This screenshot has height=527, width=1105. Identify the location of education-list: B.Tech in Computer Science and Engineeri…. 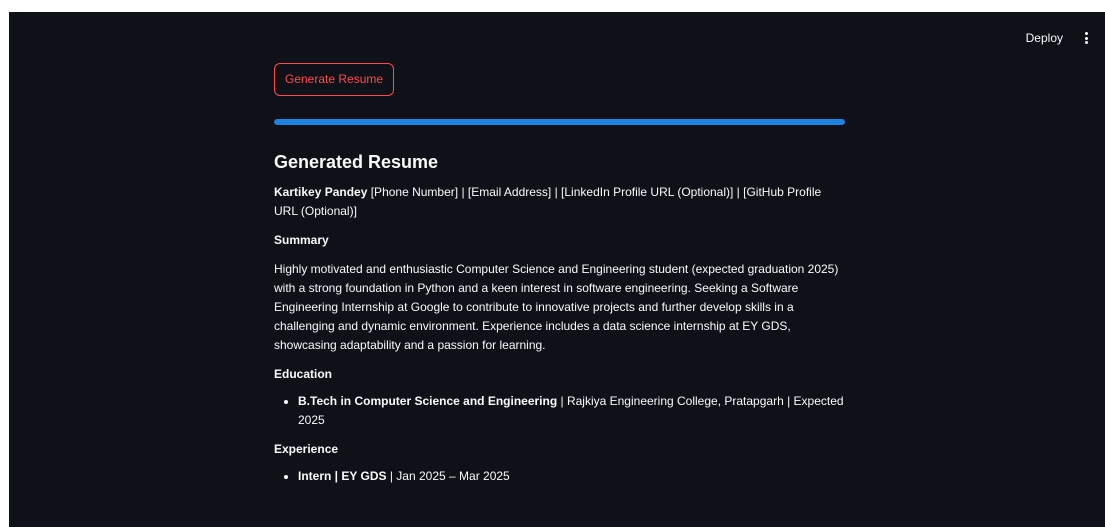
(560, 411).